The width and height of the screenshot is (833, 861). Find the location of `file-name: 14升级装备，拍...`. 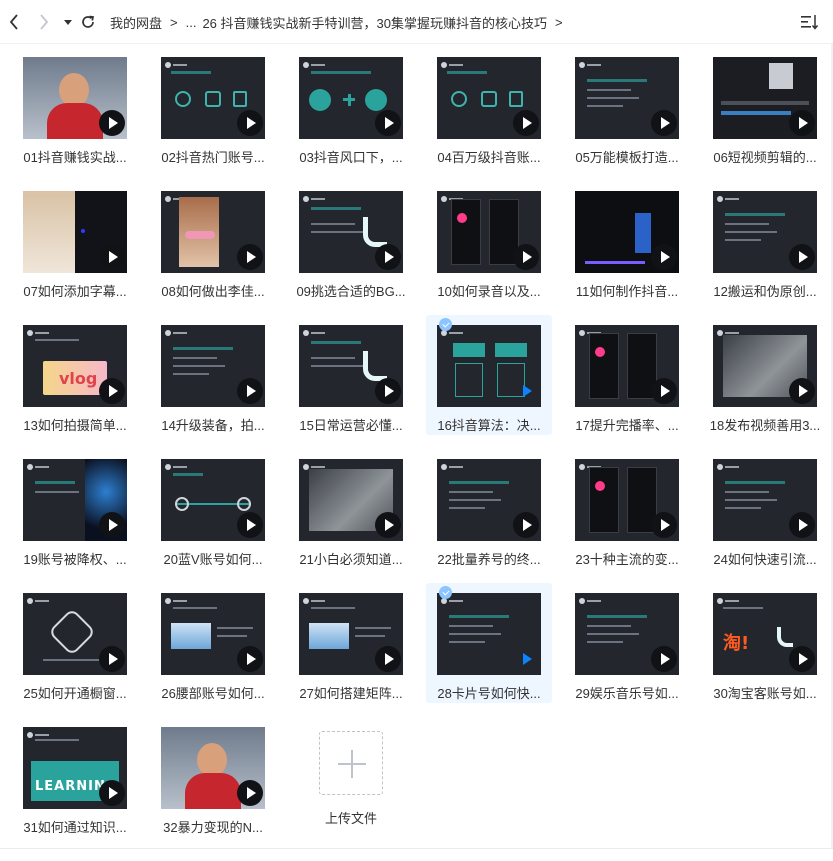

file-name: 14升级装备，拍... is located at coordinates (213, 425).